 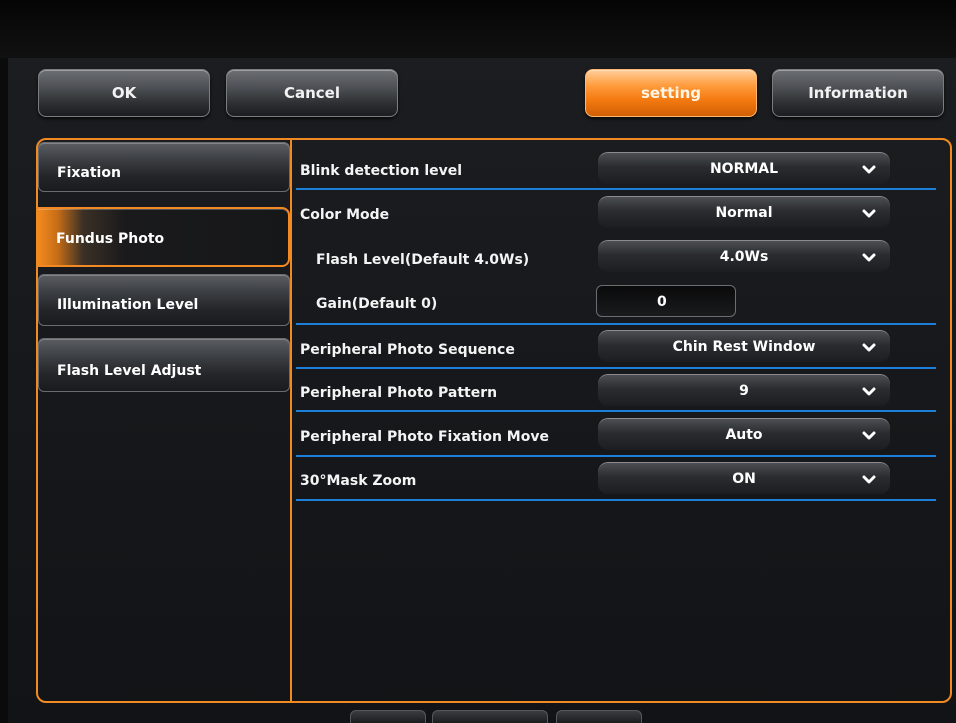 I want to click on peripheral-pattern-label: Peripheral Photo Pattern, so click(x=399, y=393).